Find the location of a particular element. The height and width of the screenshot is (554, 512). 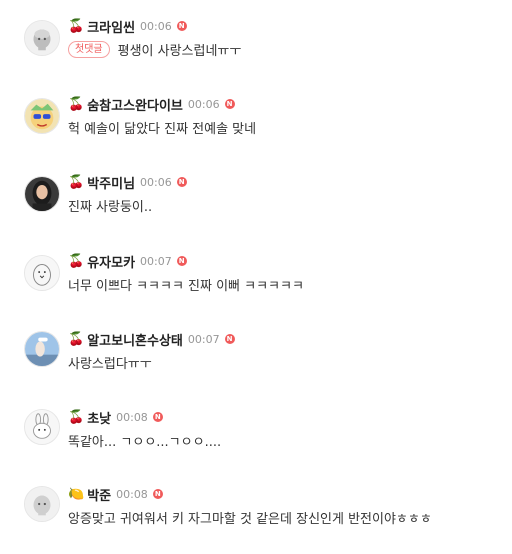

penguin-icon is located at coordinates (42, 273).